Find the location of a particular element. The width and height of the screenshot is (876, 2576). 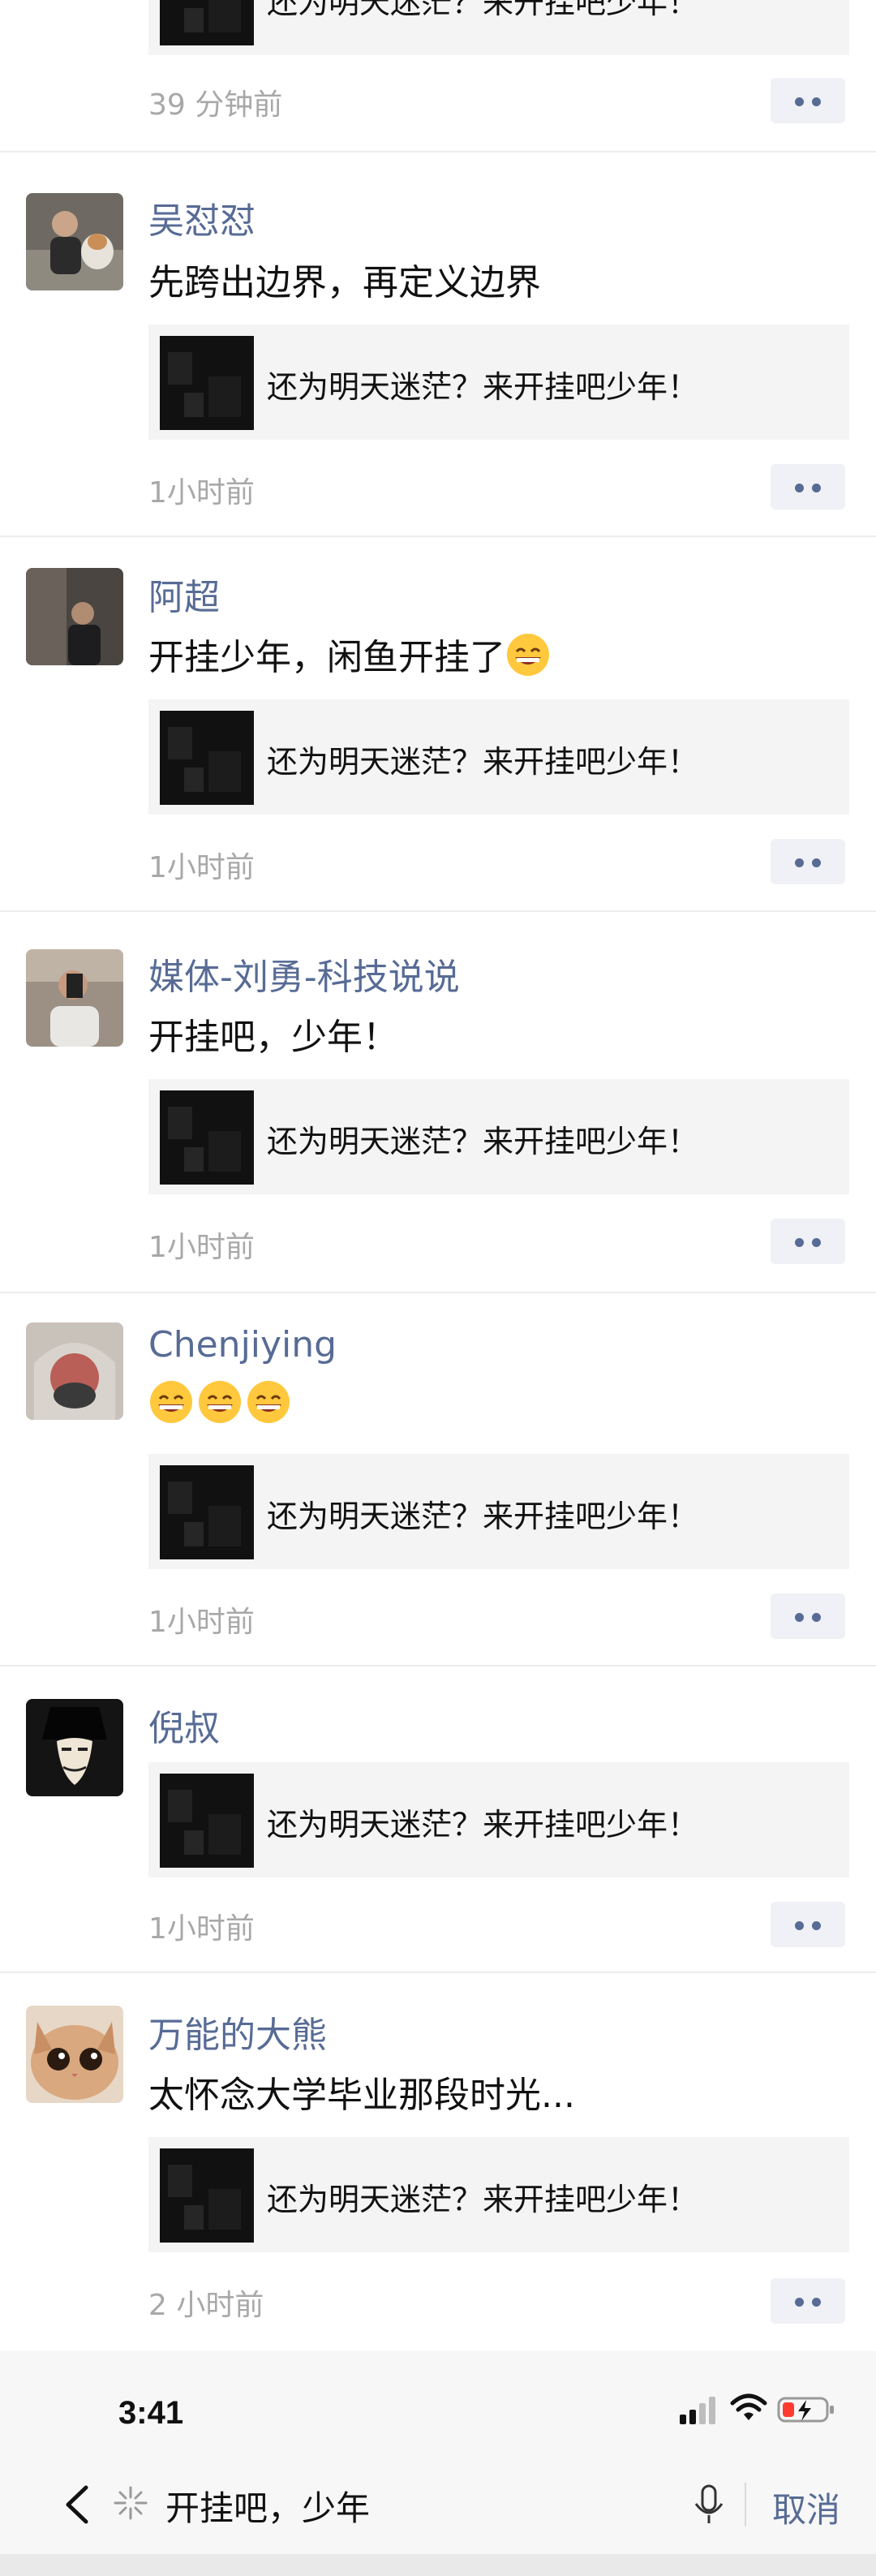

cancel-button: 取消 is located at coordinates (806, 2507).